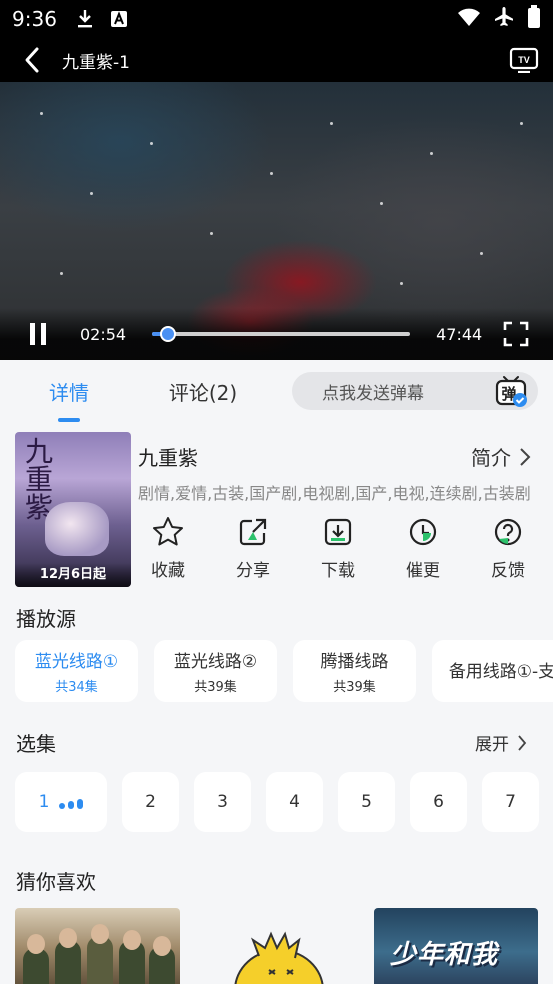  I want to click on status-time: 9:36, so click(34, 19).